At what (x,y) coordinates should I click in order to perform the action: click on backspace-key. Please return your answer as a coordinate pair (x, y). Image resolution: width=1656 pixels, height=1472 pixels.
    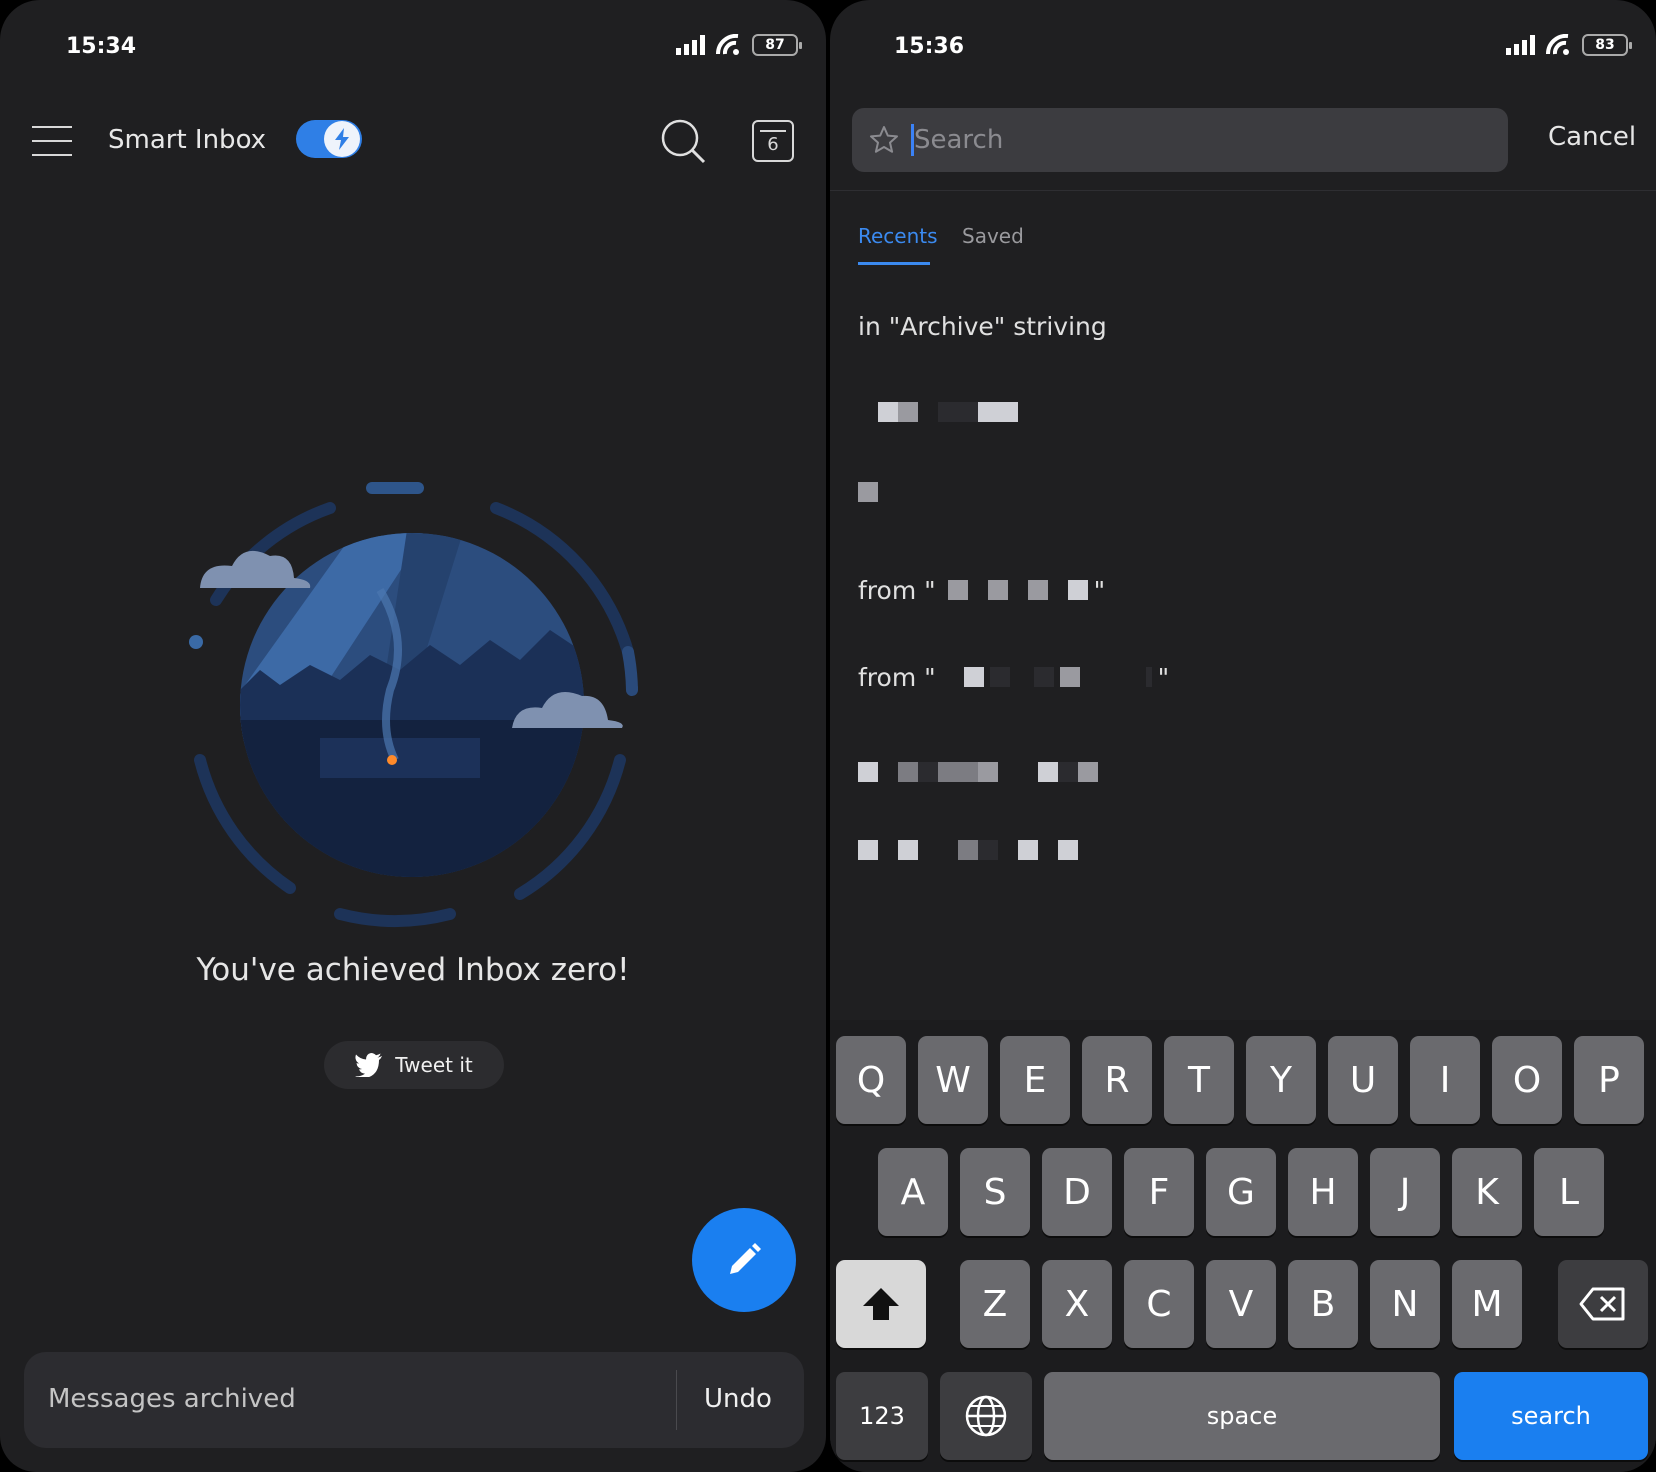
    Looking at the image, I should click on (1603, 1304).